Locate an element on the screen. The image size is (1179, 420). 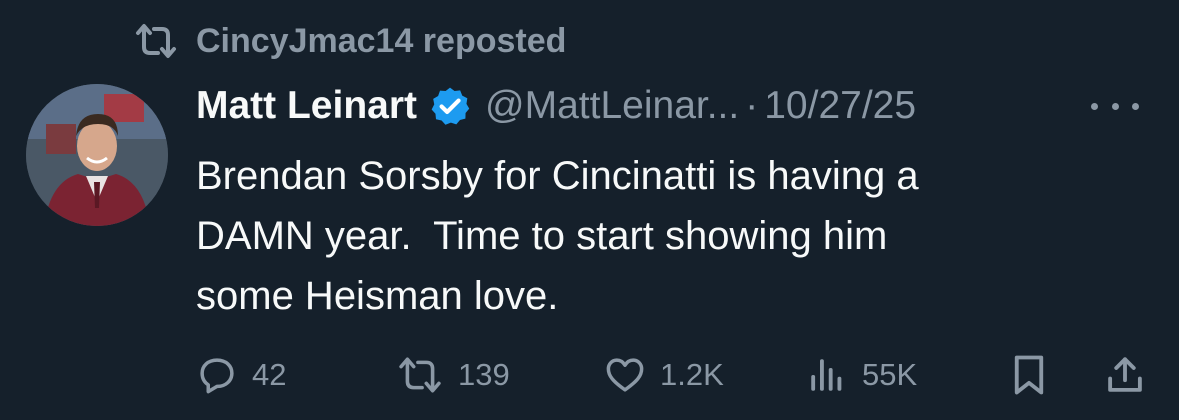
verified-badge-icon is located at coordinates (444, 106).